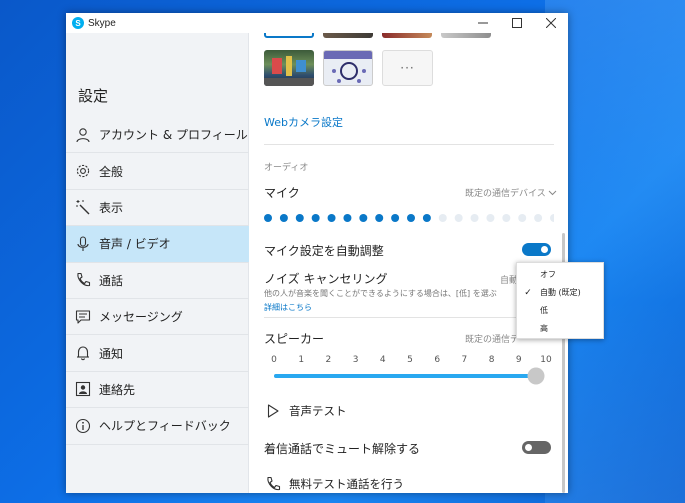 Image resolution: width=685 pixels, height=503 pixels. What do you see at coordinates (511, 192) in the screenshot?
I see `microphone-device-dropdown: 既定の通信デバイス` at bounding box center [511, 192].